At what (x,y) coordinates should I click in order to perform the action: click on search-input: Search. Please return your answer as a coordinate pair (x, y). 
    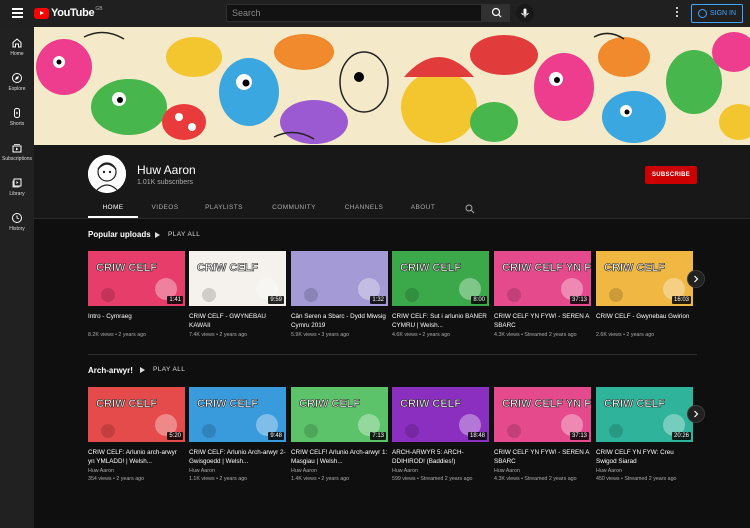
    Looking at the image, I should click on (354, 13).